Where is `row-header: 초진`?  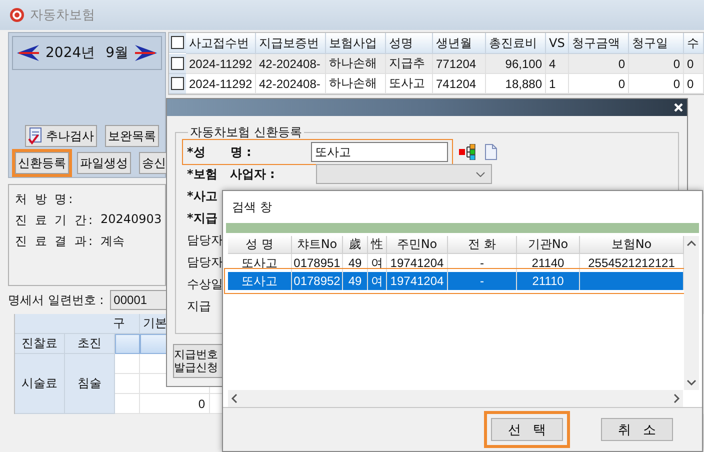
row-header: 초진 is located at coordinates (90, 344).